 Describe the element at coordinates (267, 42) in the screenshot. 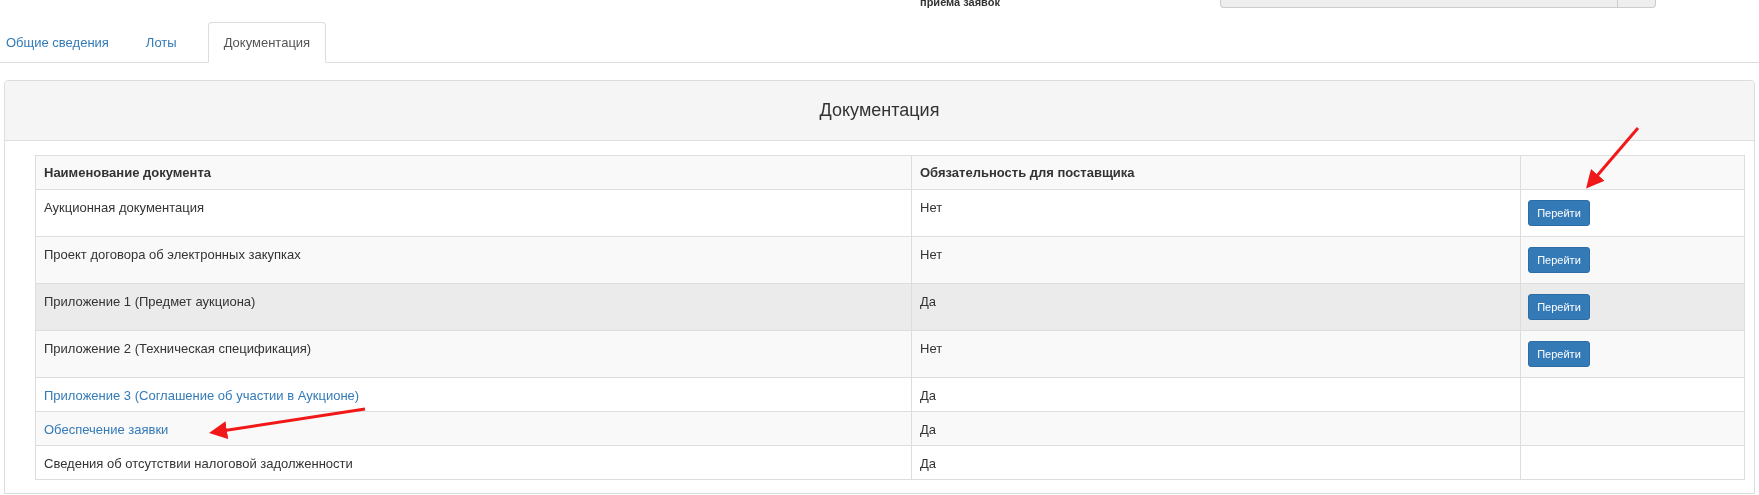

I see `tab: Документация` at that location.